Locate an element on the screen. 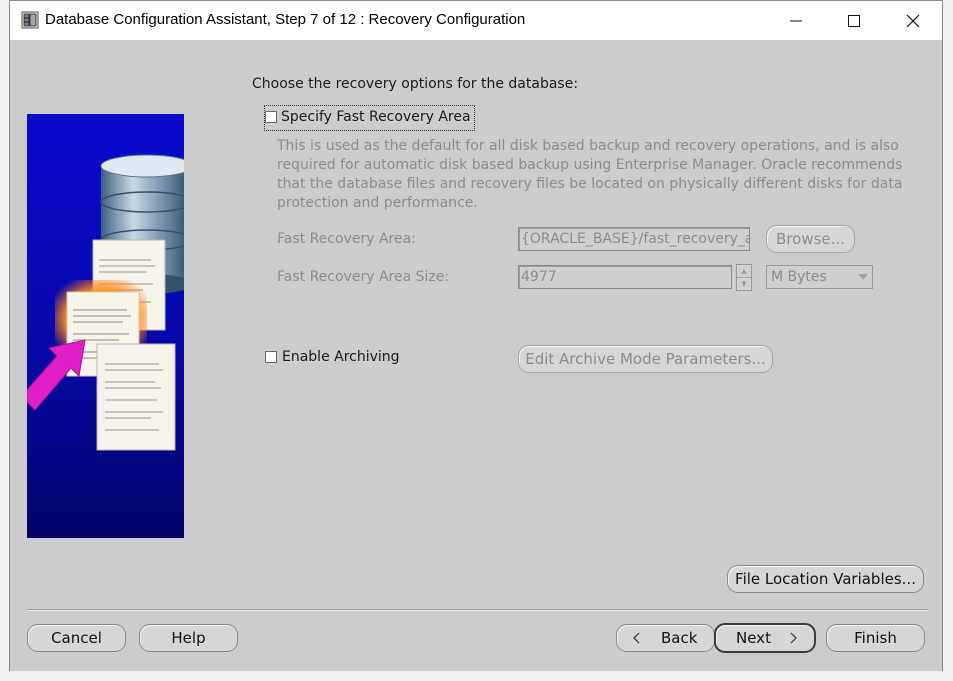 Image resolution: width=953 pixels, height=681 pixels. specify-fra-checkbox is located at coordinates (271, 117).